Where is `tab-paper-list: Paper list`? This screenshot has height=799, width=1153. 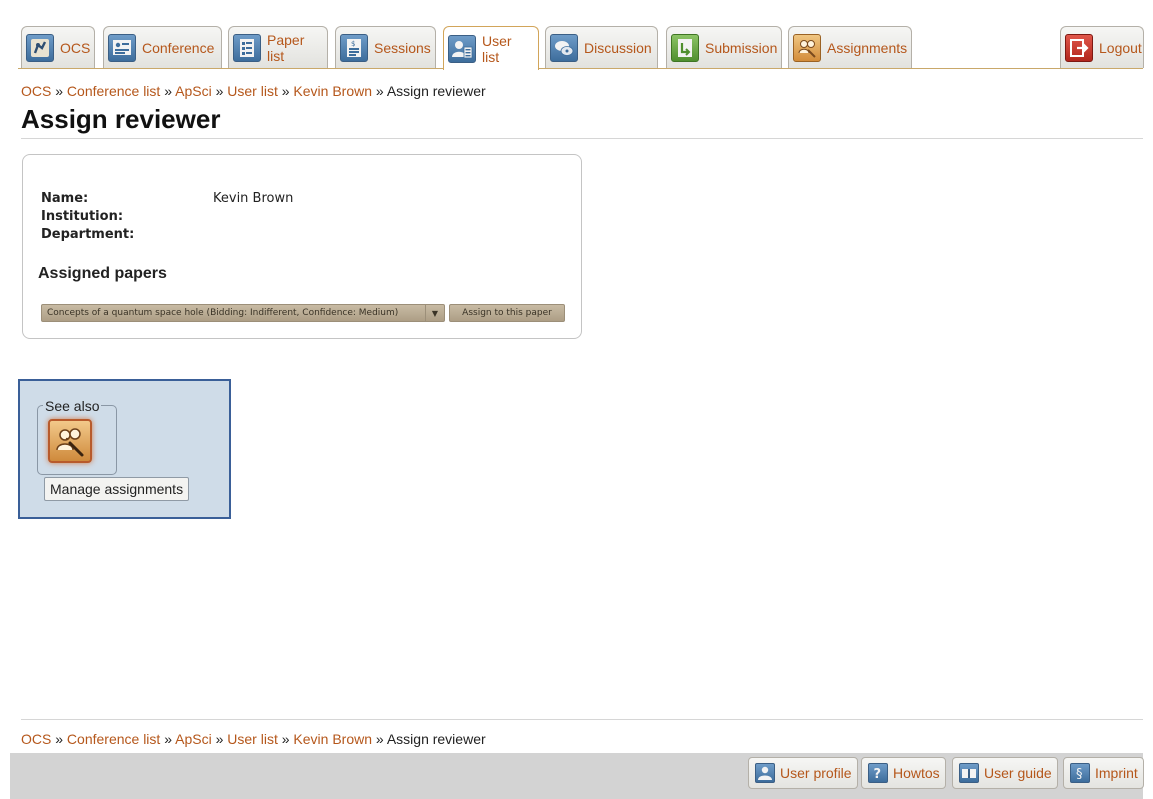
tab-paper-list: Paper list is located at coordinates (278, 47).